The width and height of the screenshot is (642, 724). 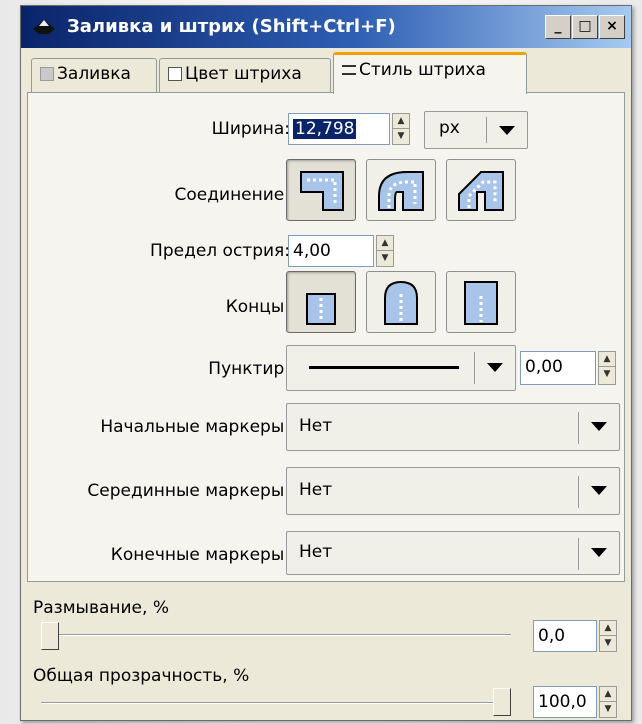 I want to click on join-miter-button, so click(x=321, y=190).